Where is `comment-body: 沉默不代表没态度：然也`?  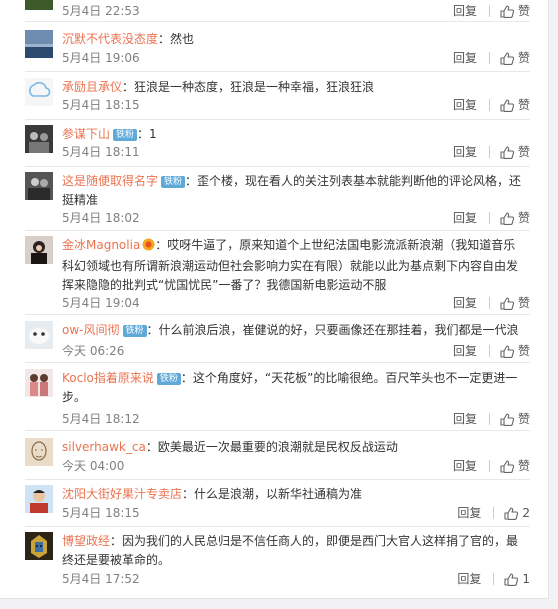
comment-body: 沉默不代表没态度：然也 is located at coordinates (293, 39).